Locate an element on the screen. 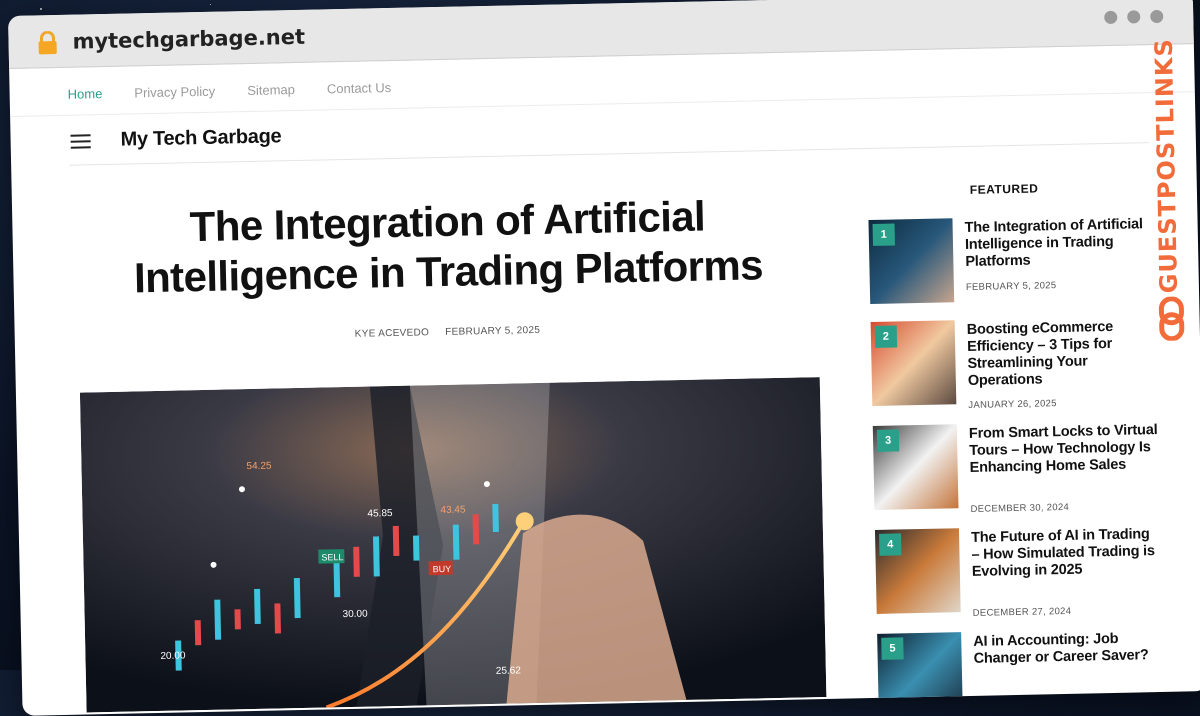 The height and width of the screenshot is (716, 1200). top-nav: Home Privacy Policy Sitemap Contact Us is located at coordinates (229, 91).